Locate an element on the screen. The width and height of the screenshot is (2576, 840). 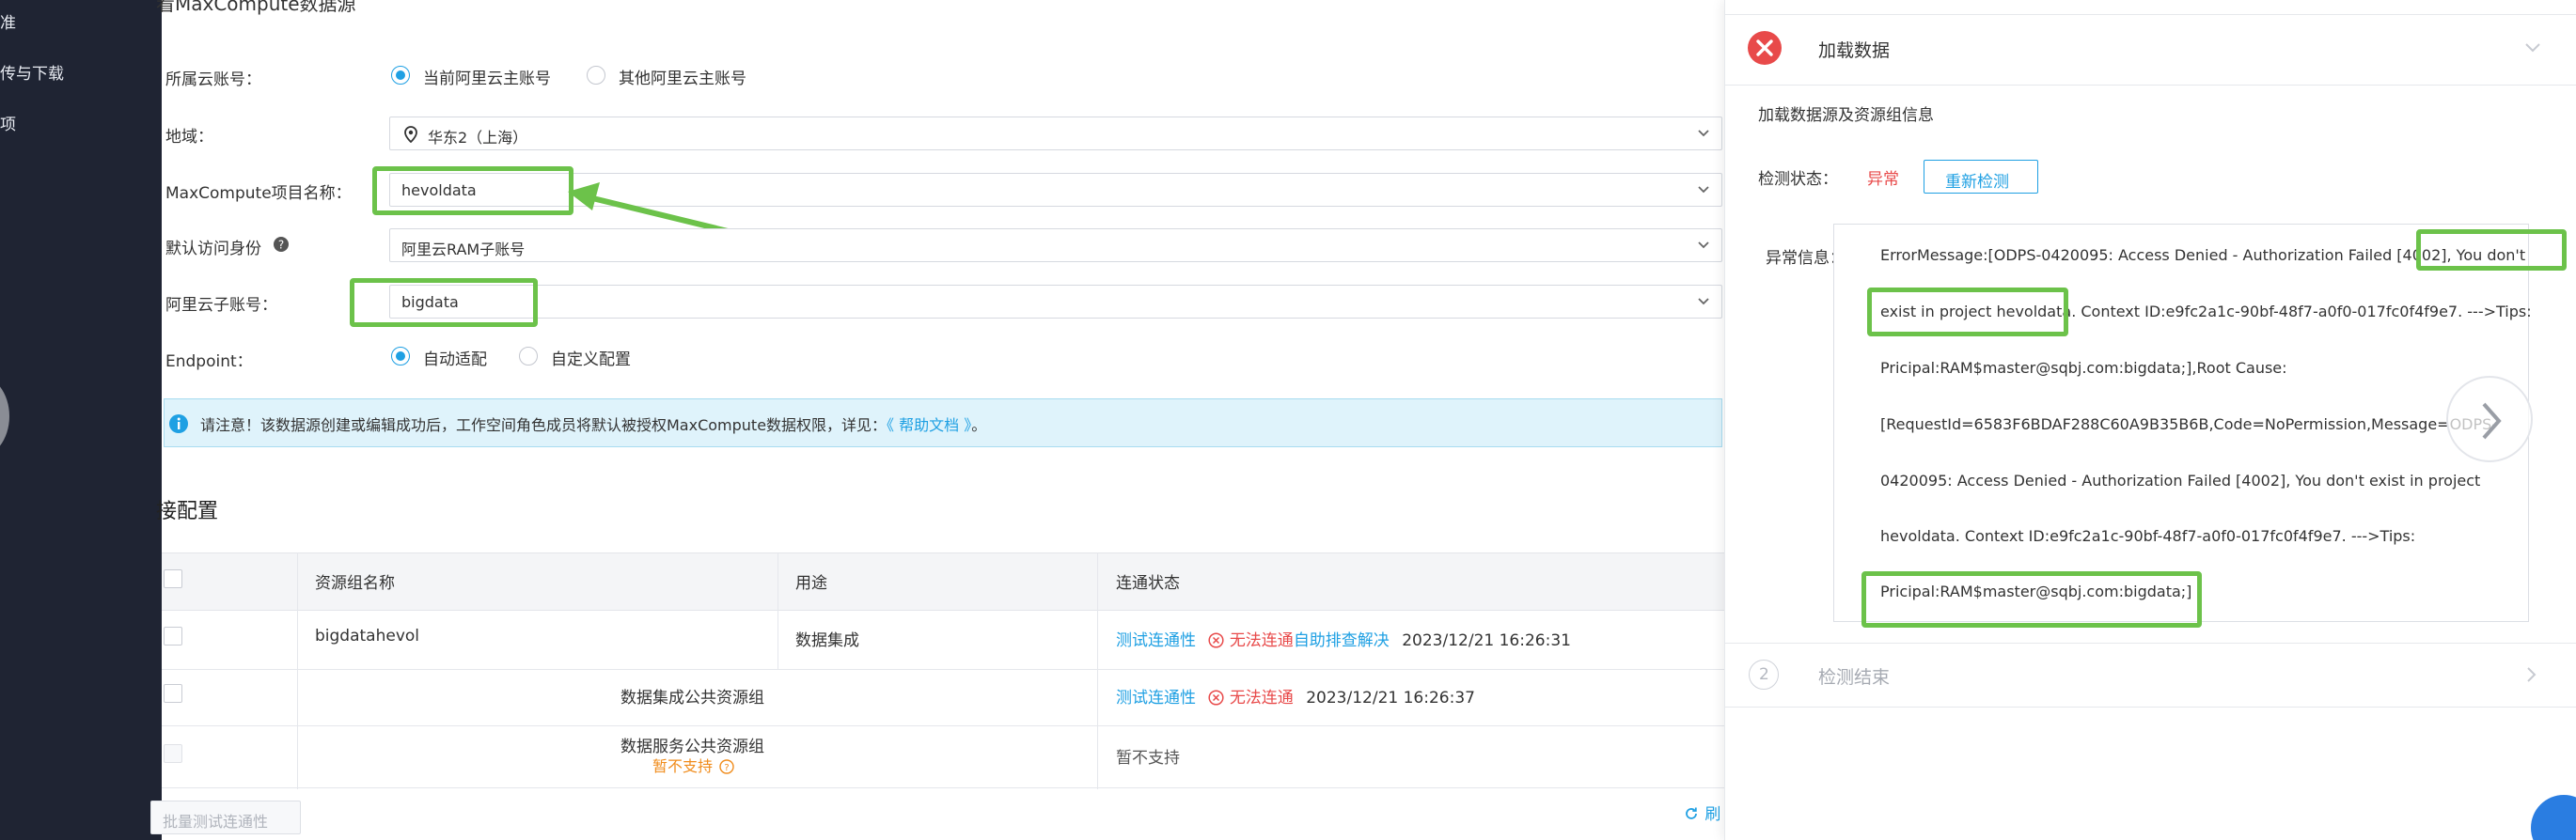
sidebar-item-3: 项 is located at coordinates (8, 122).